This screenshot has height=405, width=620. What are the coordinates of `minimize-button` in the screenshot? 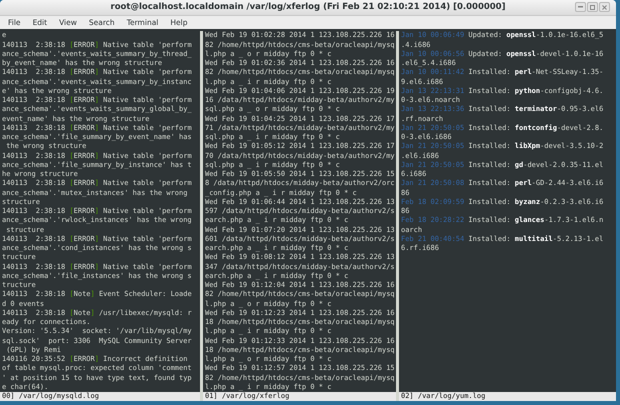 It's located at (580, 7).